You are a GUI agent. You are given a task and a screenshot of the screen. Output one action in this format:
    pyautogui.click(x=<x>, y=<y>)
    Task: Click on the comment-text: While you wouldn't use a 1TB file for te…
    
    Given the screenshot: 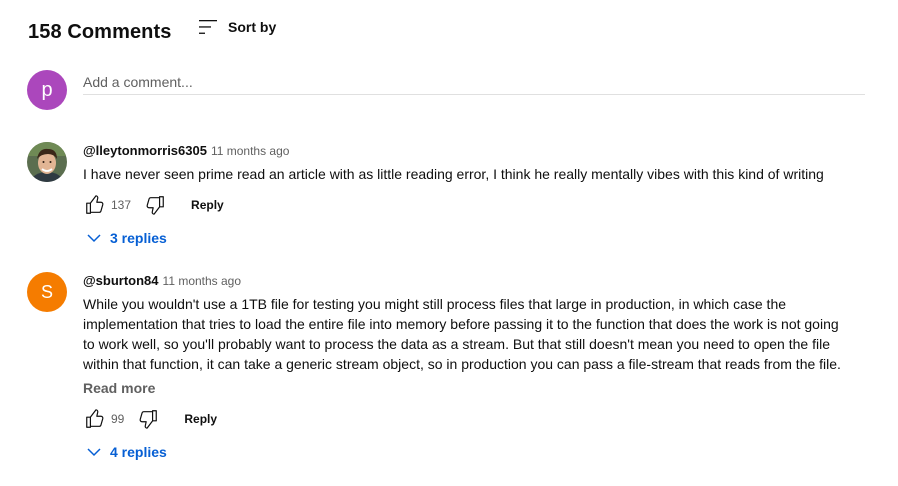 What is the action you would take?
    pyautogui.click(x=462, y=334)
    